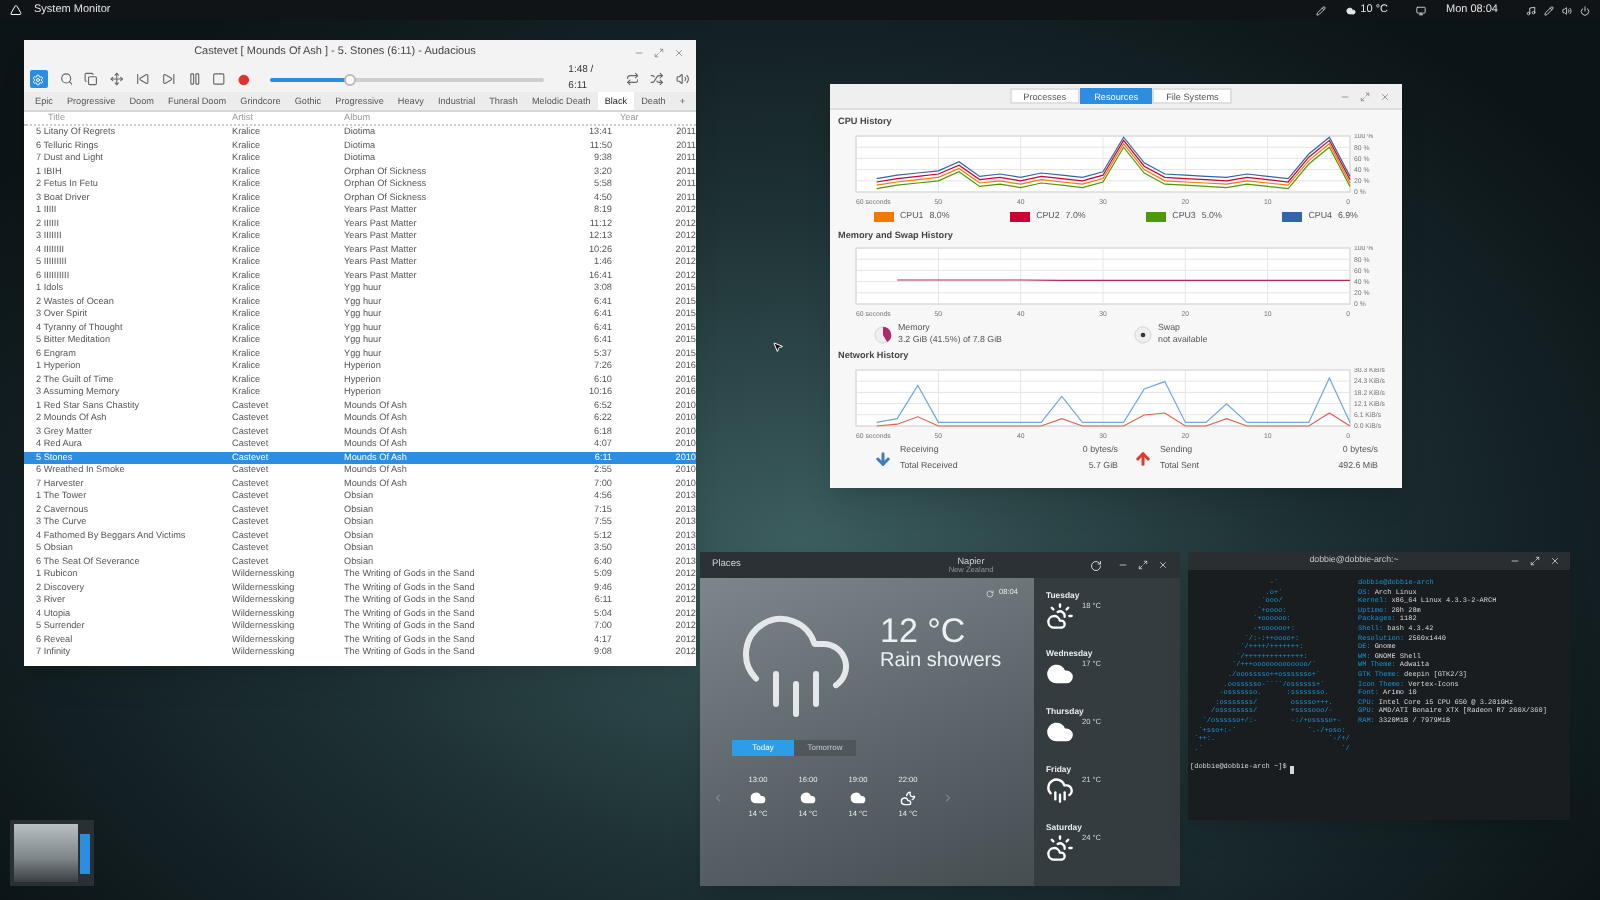  What do you see at coordinates (1531, 10) in the screenshot?
I see `music-icon` at bounding box center [1531, 10].